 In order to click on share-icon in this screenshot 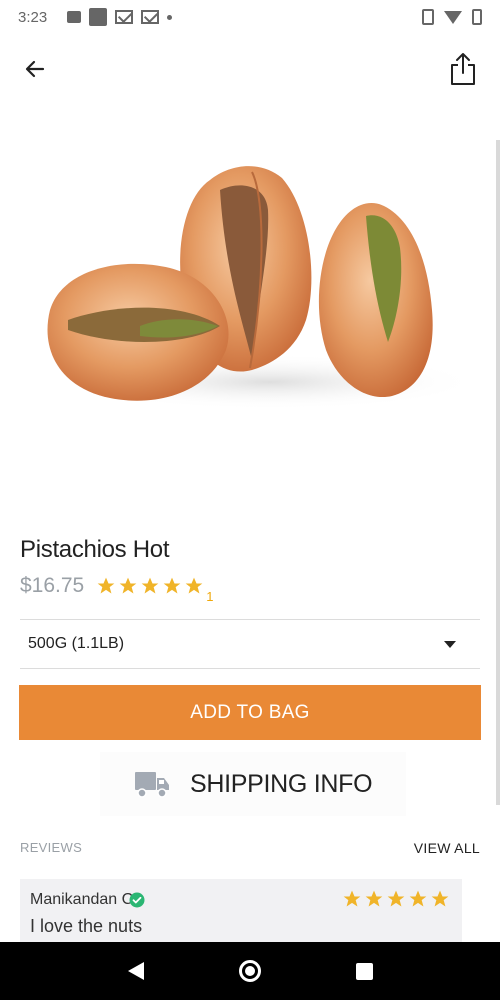, I will do `click(463, 69)`.